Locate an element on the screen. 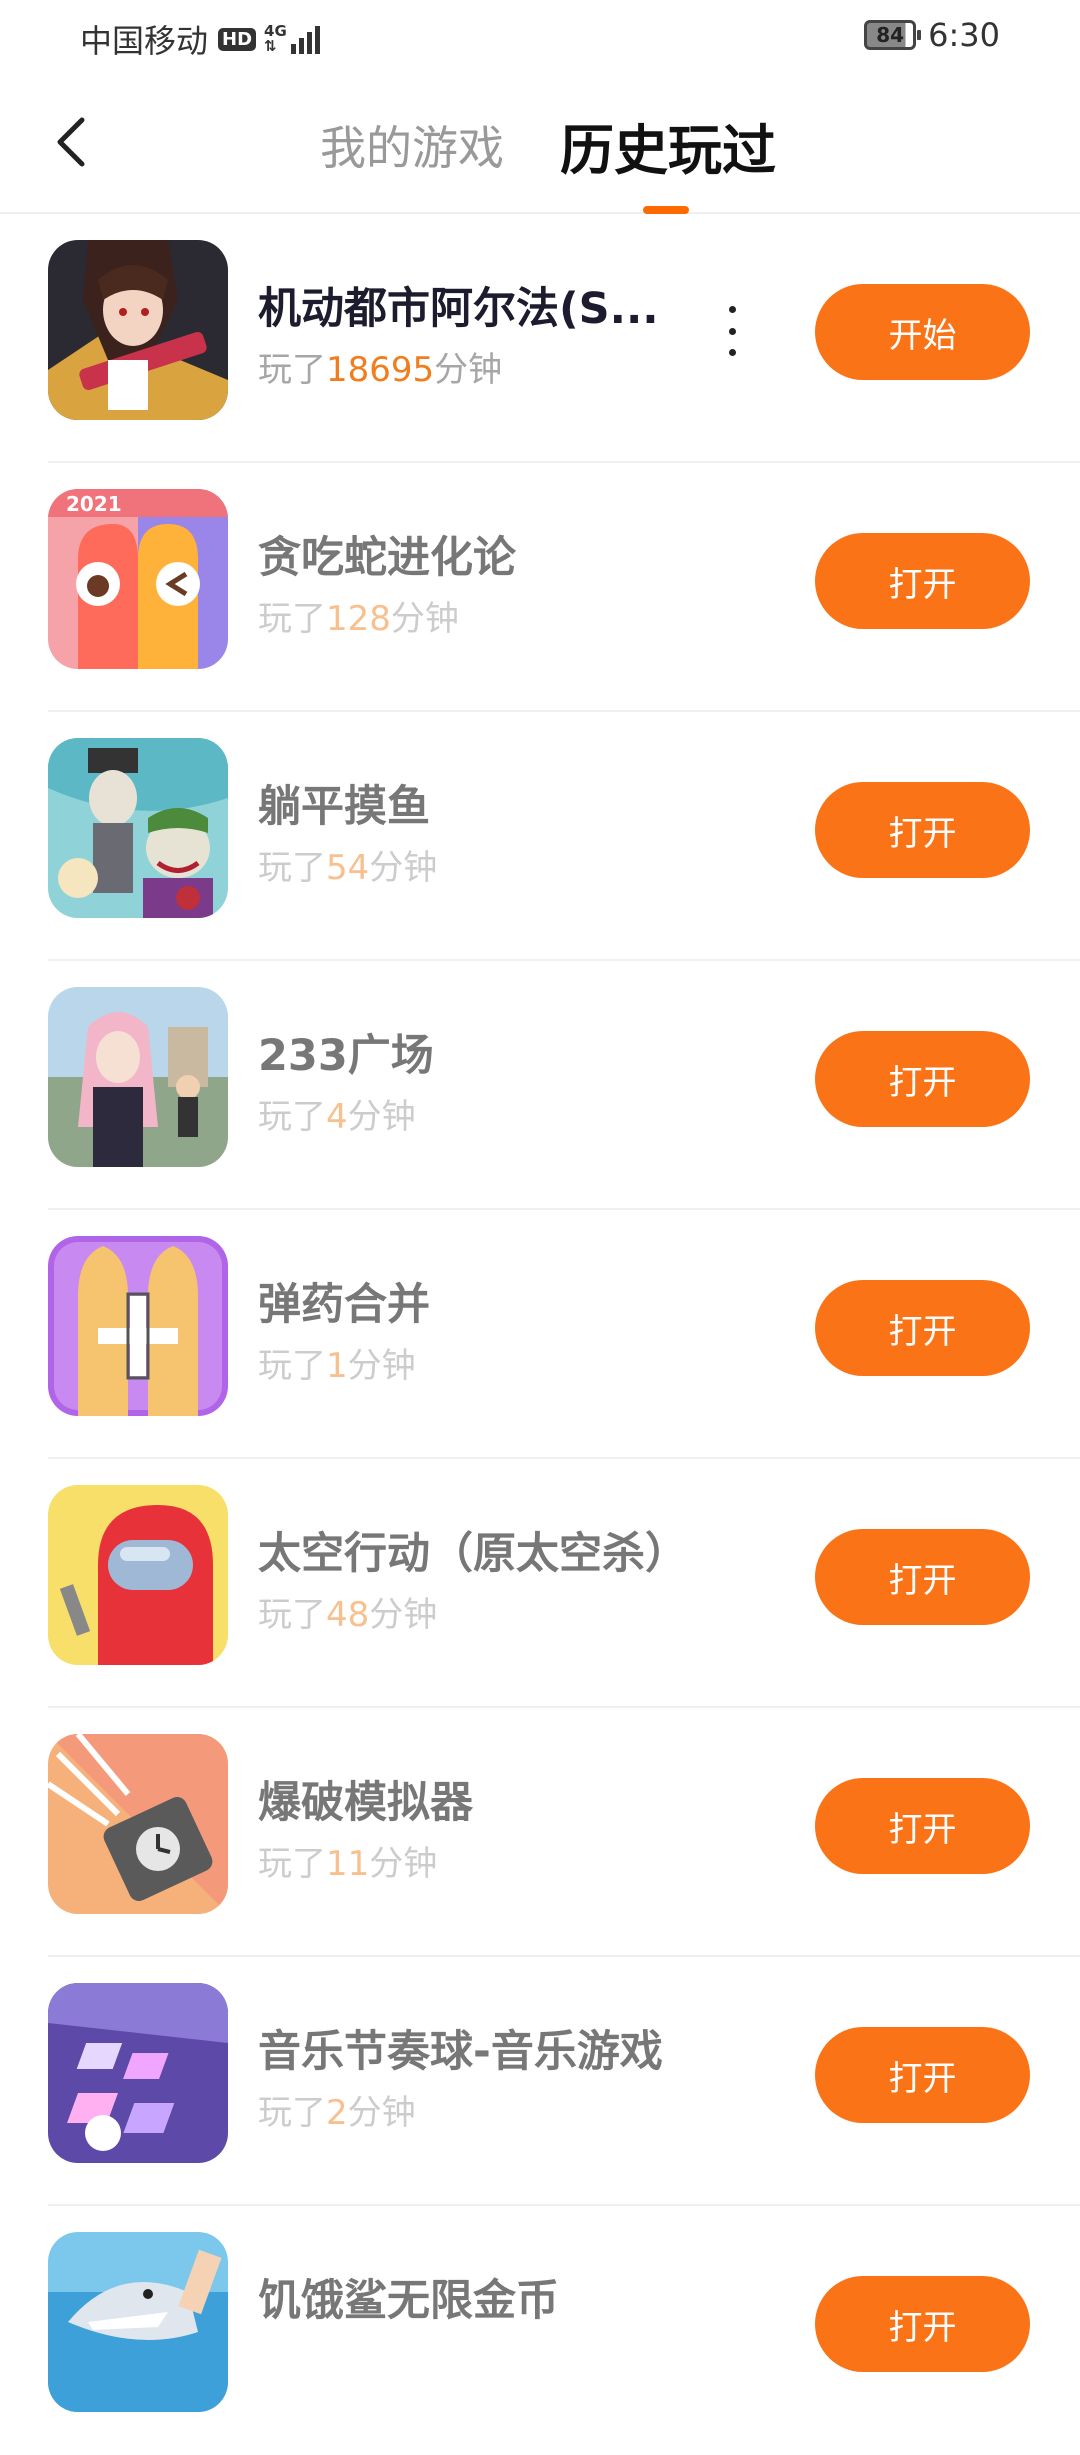  hd-badge: HD is located at coordinates (237, 39).